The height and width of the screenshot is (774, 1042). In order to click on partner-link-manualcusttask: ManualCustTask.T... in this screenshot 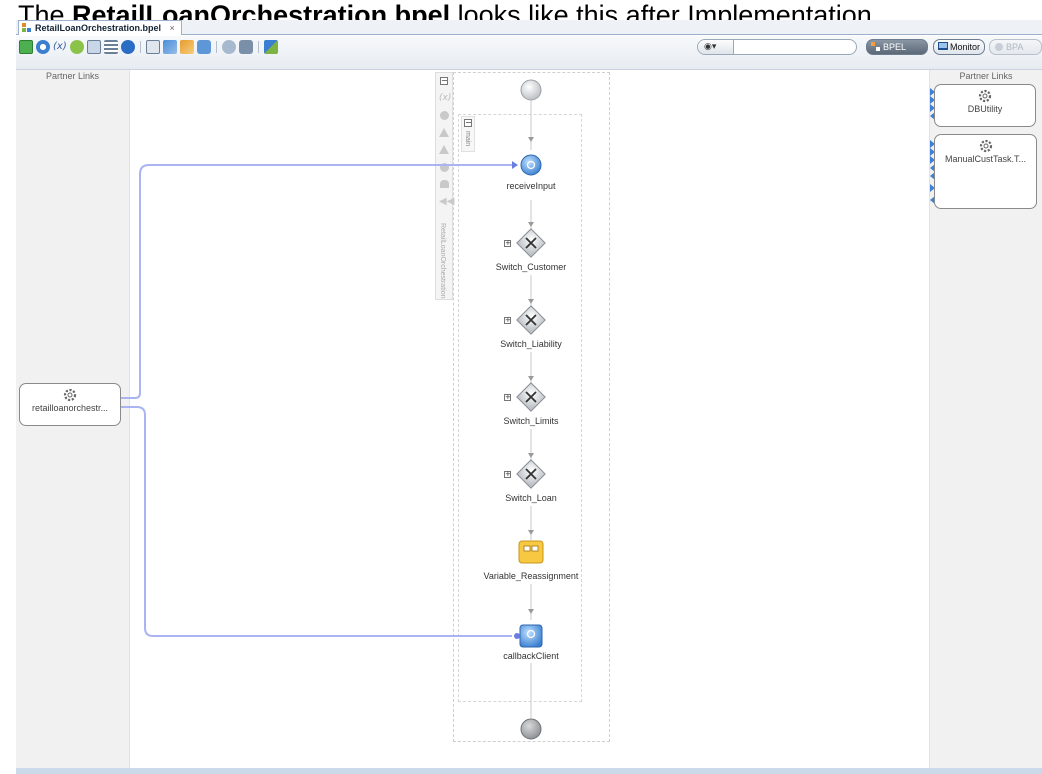, I will do `click(985, 171)`.